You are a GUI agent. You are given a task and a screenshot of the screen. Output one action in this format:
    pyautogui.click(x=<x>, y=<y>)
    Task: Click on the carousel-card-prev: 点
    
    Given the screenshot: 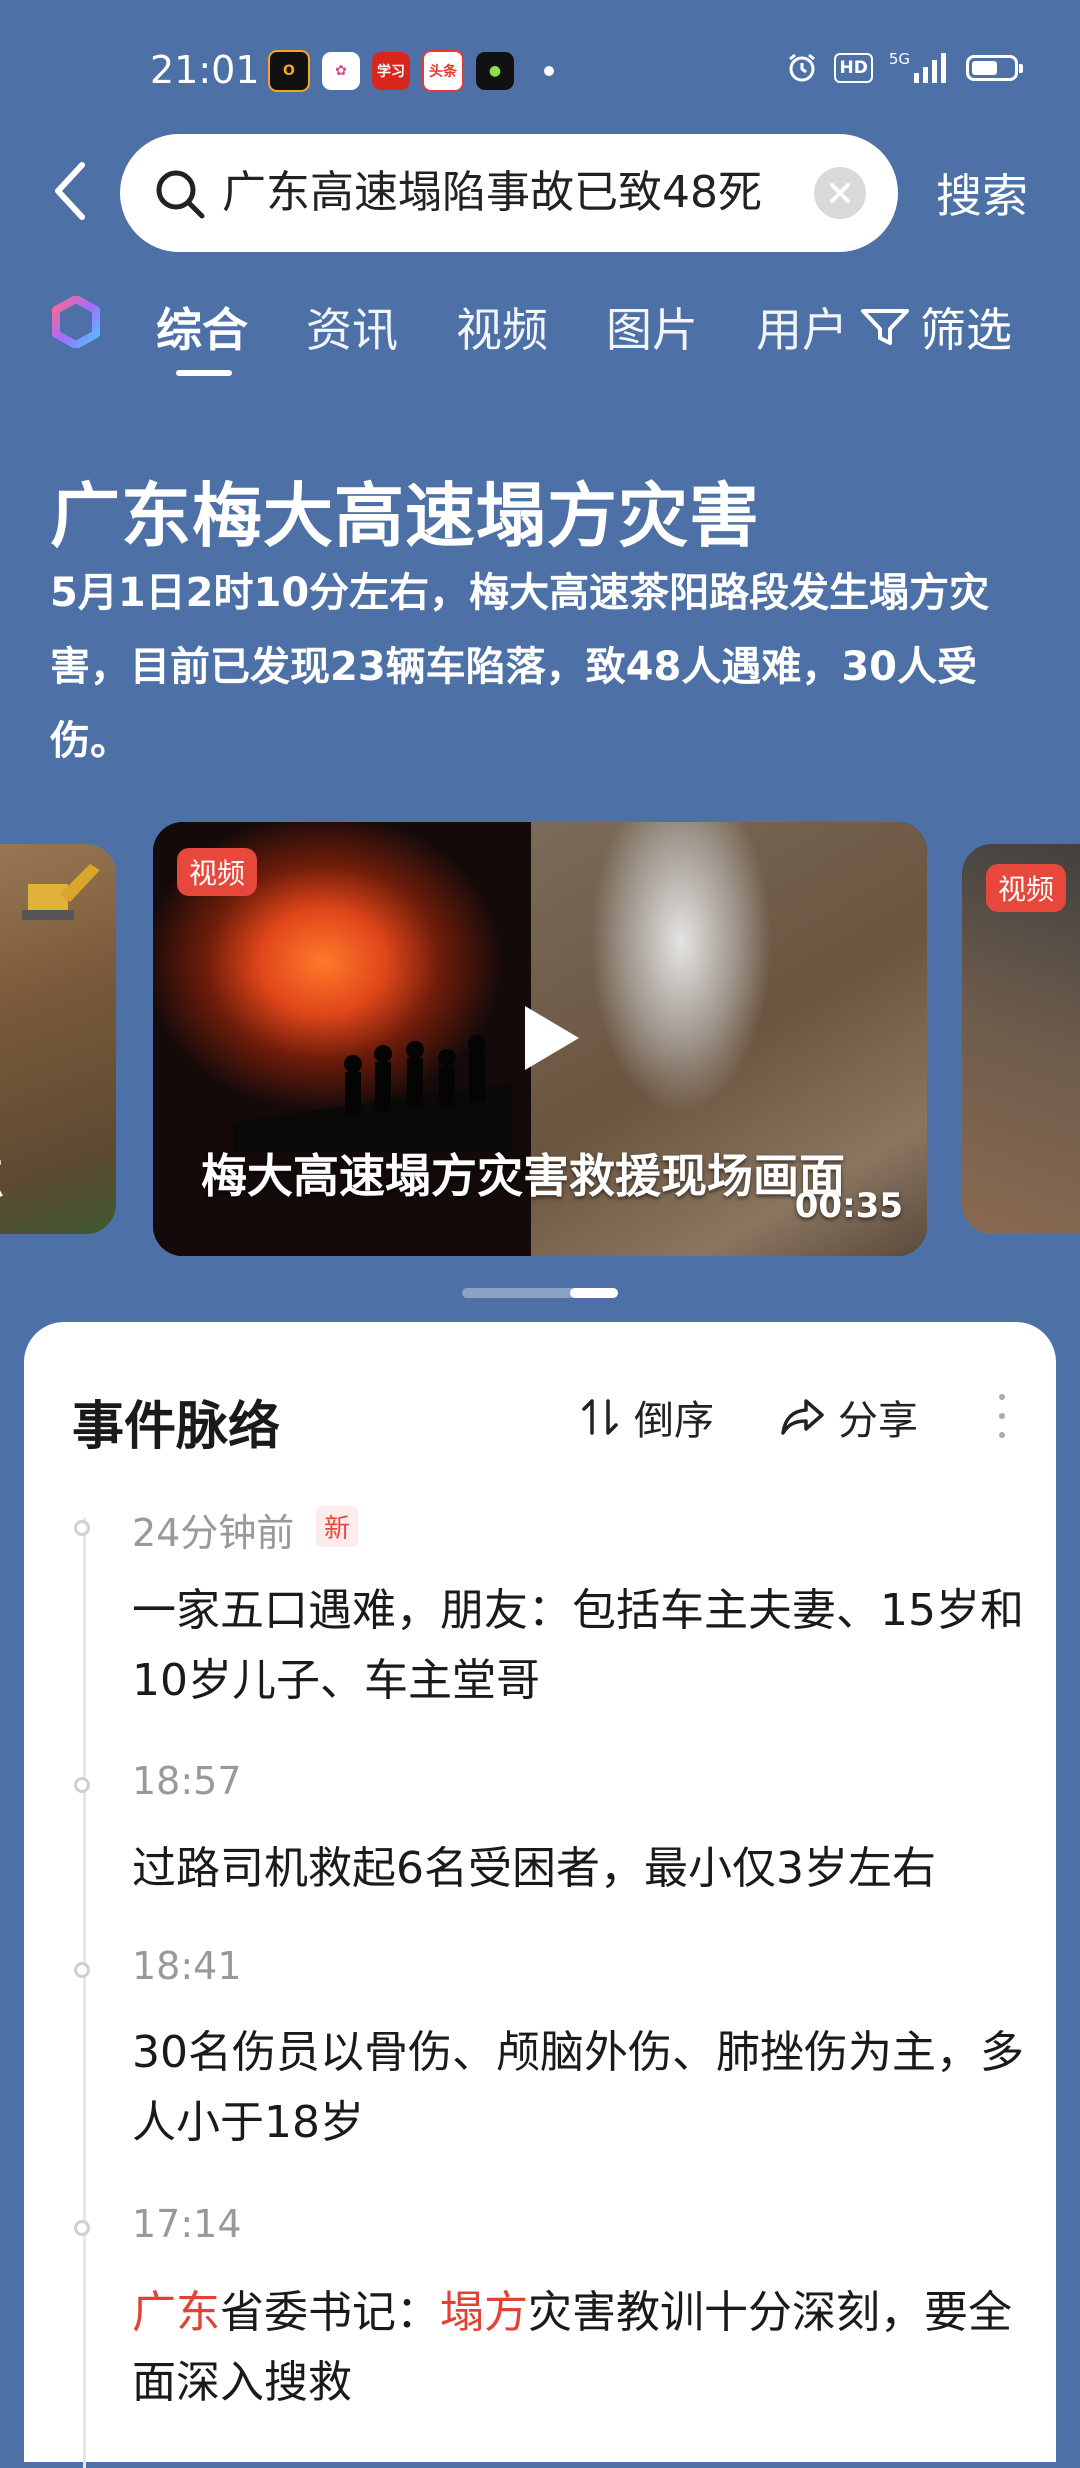 What is the action you would take?
    pyautogui.click(x=58, y=1039)
    